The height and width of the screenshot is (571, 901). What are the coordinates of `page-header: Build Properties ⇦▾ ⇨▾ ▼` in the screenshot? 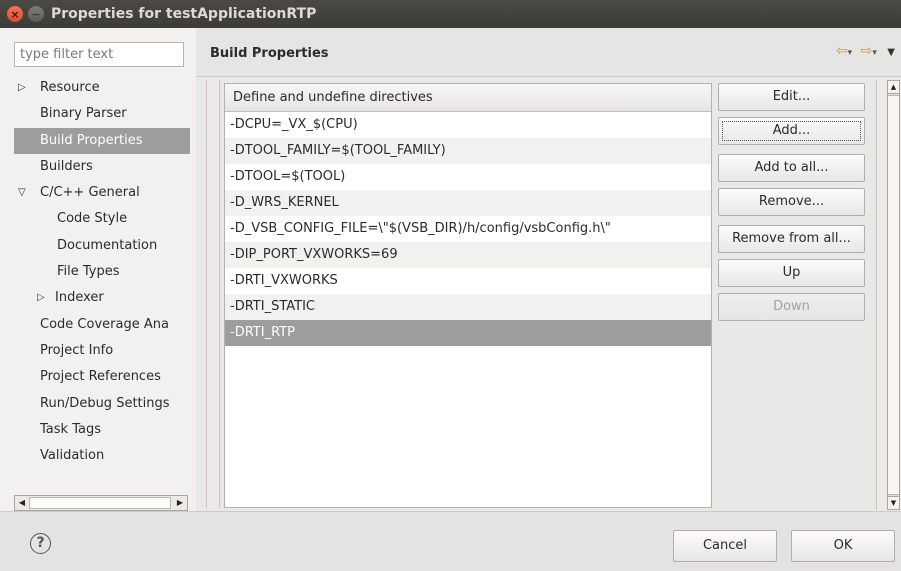 It's located at (548, 52).